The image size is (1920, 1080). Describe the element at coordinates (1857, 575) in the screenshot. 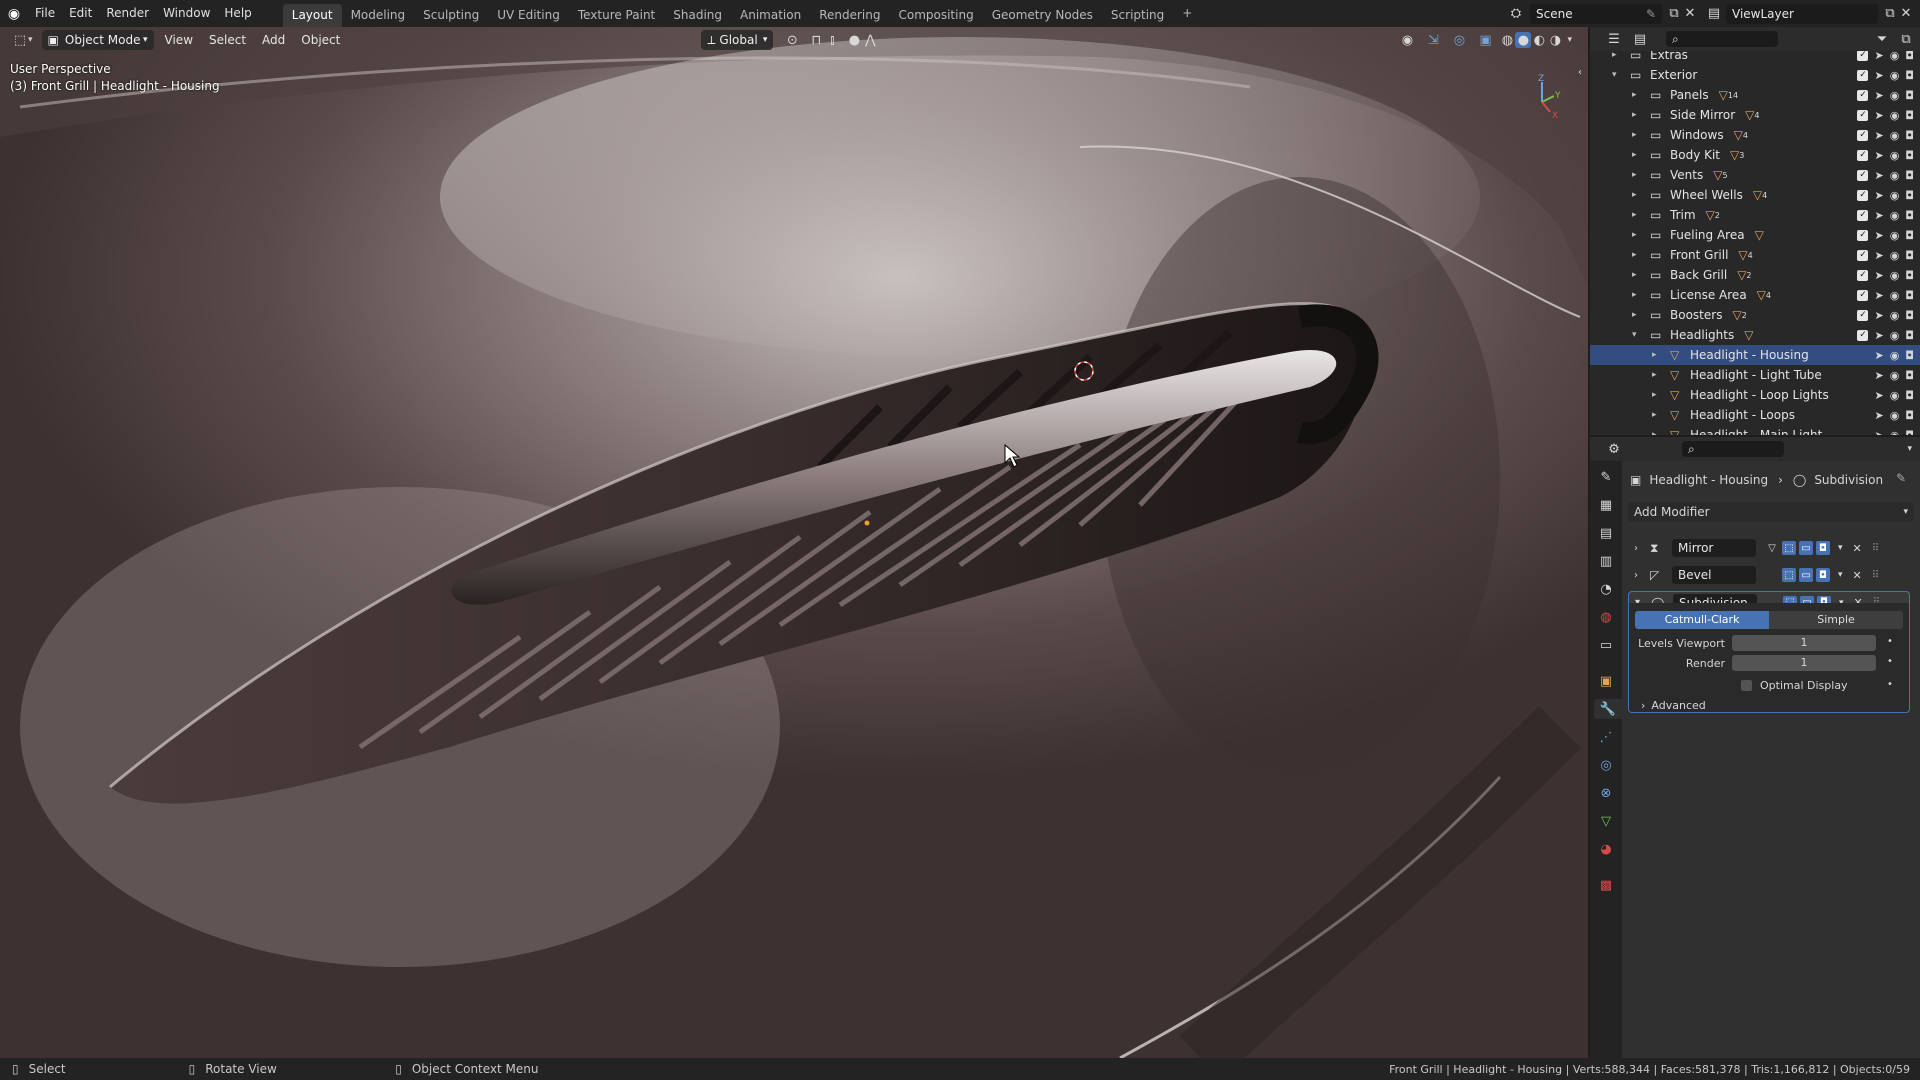

I see `close-icon: ✕` at that location.